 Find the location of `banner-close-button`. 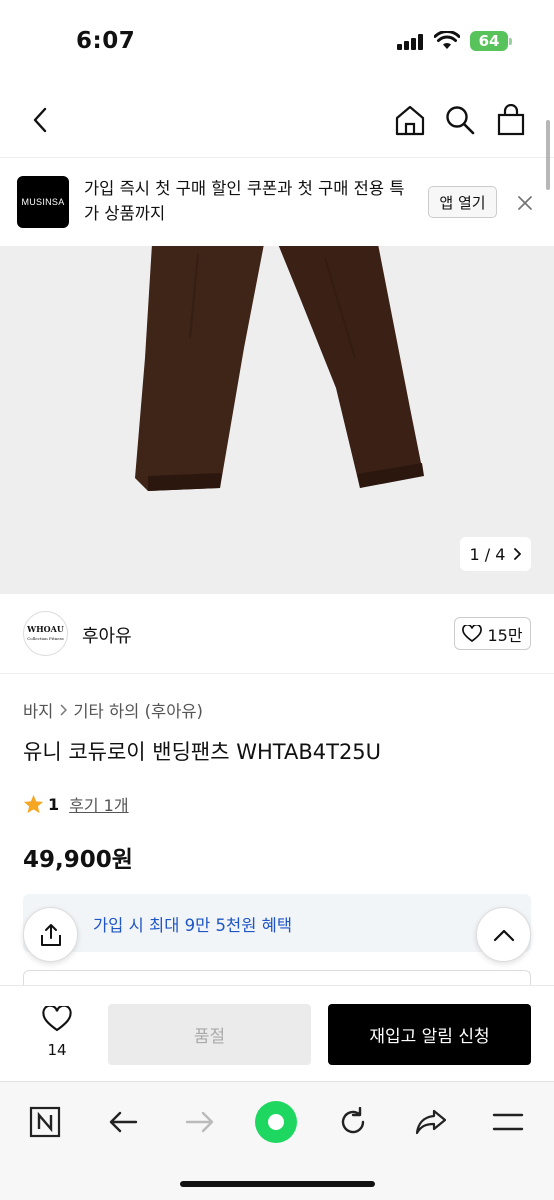

banner-close-button is located at coordinates (525, 203).